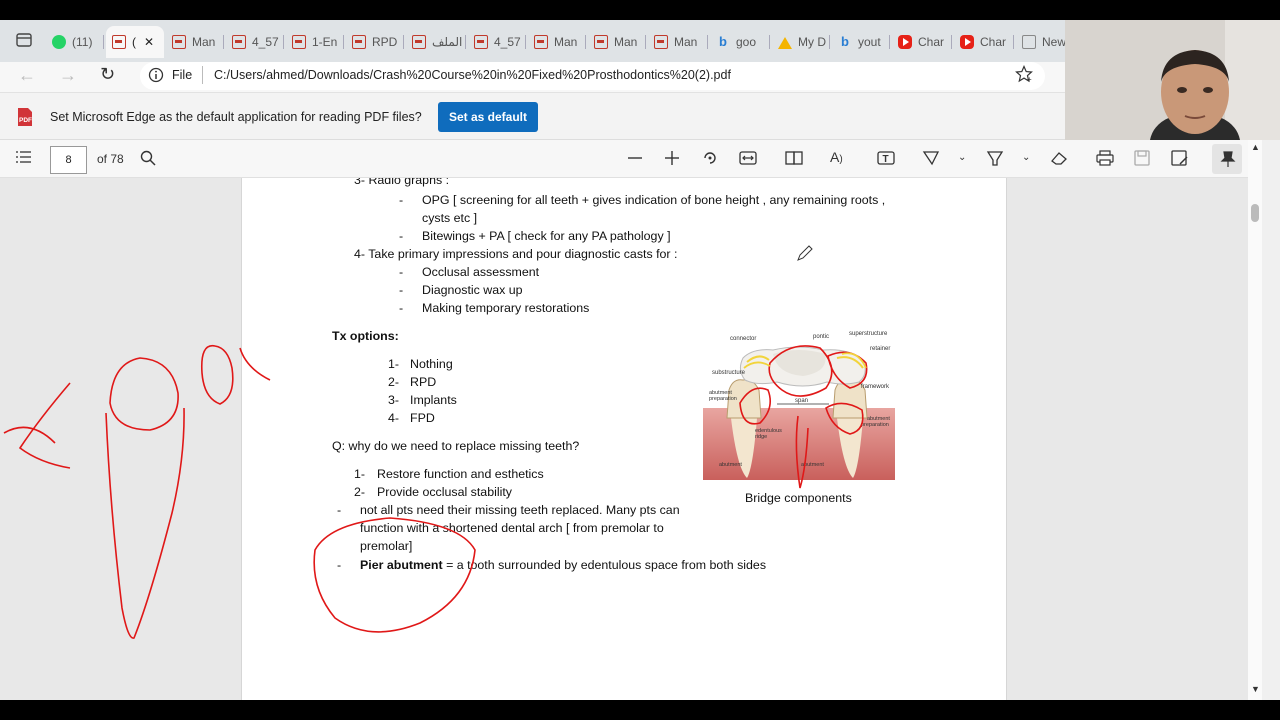 This screenshot has height=720, width=1280. I want to click on search-icon, so click(148, 160).